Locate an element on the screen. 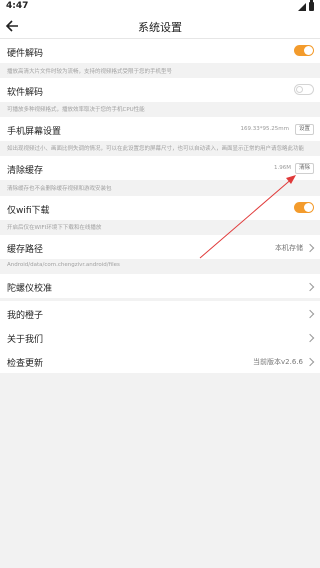 This screenshot has height=568, width=320. setting-label: 检查更新 is located at coordinates (25, 364).